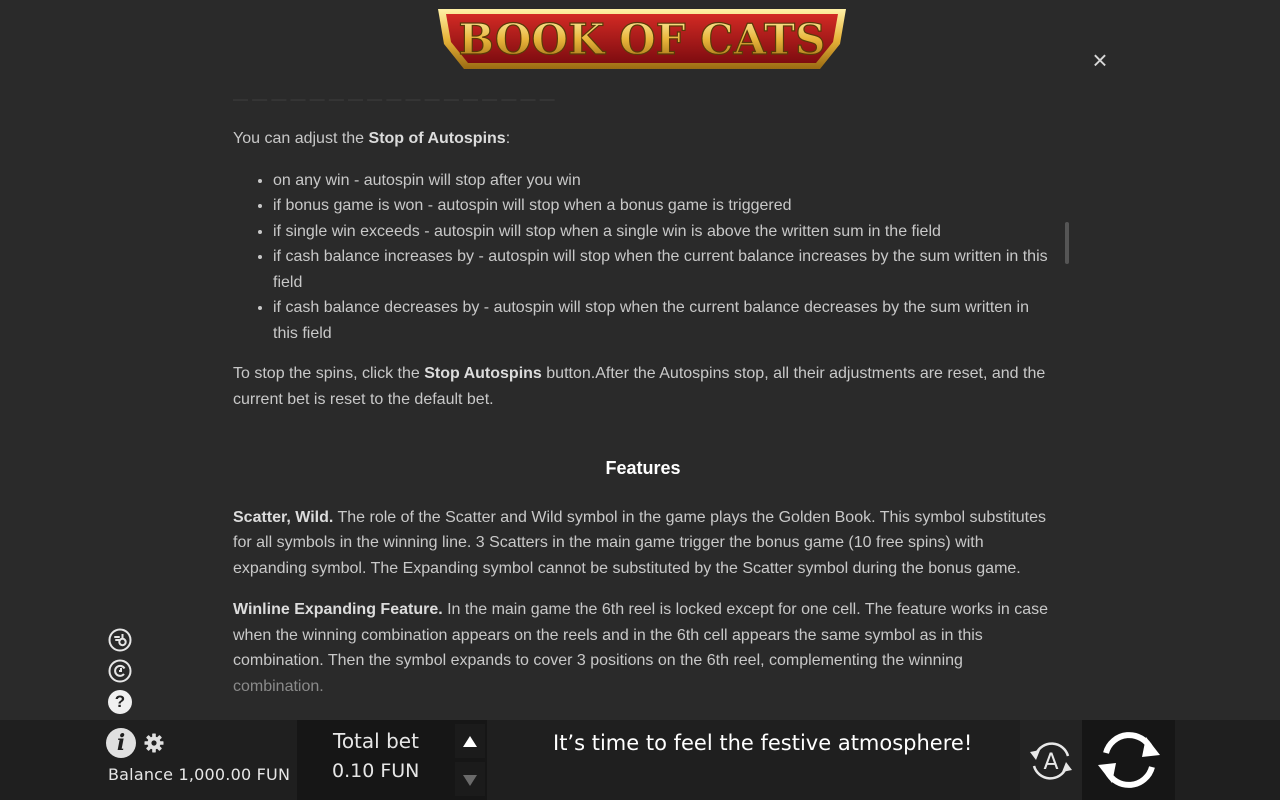  Describe the element at coordinates (278, 686) in the screenshot. I see `winline-last-word: combination.` at that location.